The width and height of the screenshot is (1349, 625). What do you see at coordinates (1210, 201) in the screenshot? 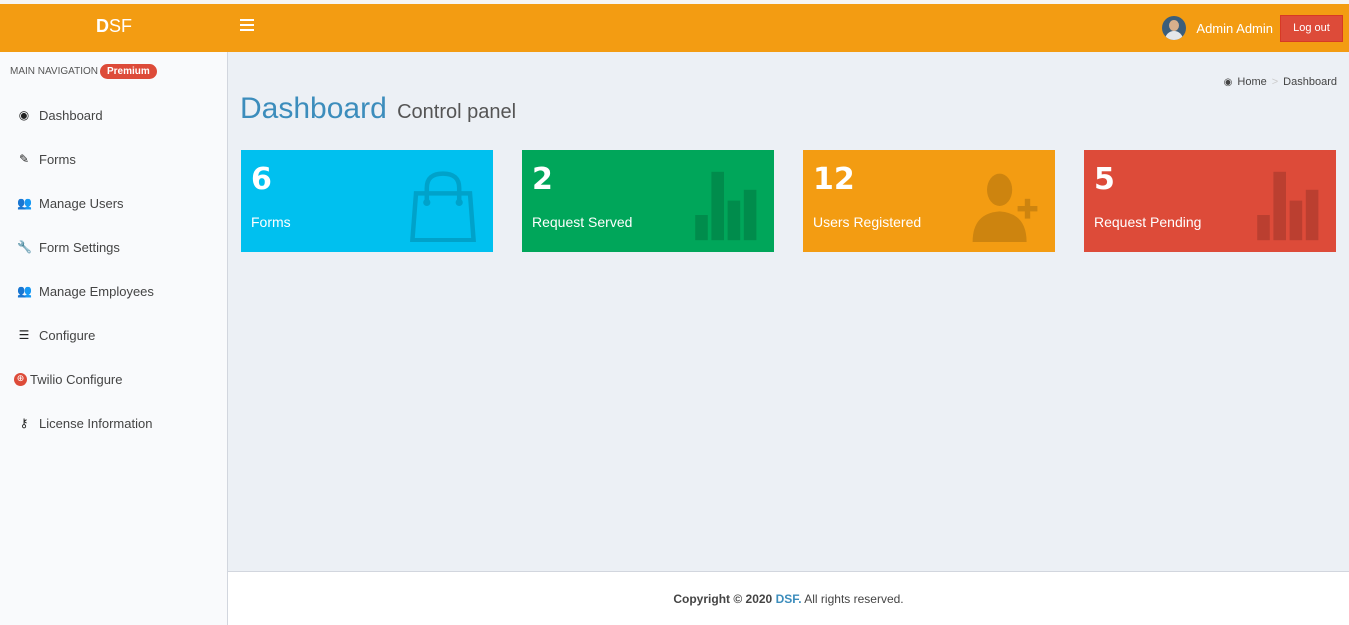
I see `stat-box-request-pending: 5 Request Pending` at bounding box center [1210, 201].